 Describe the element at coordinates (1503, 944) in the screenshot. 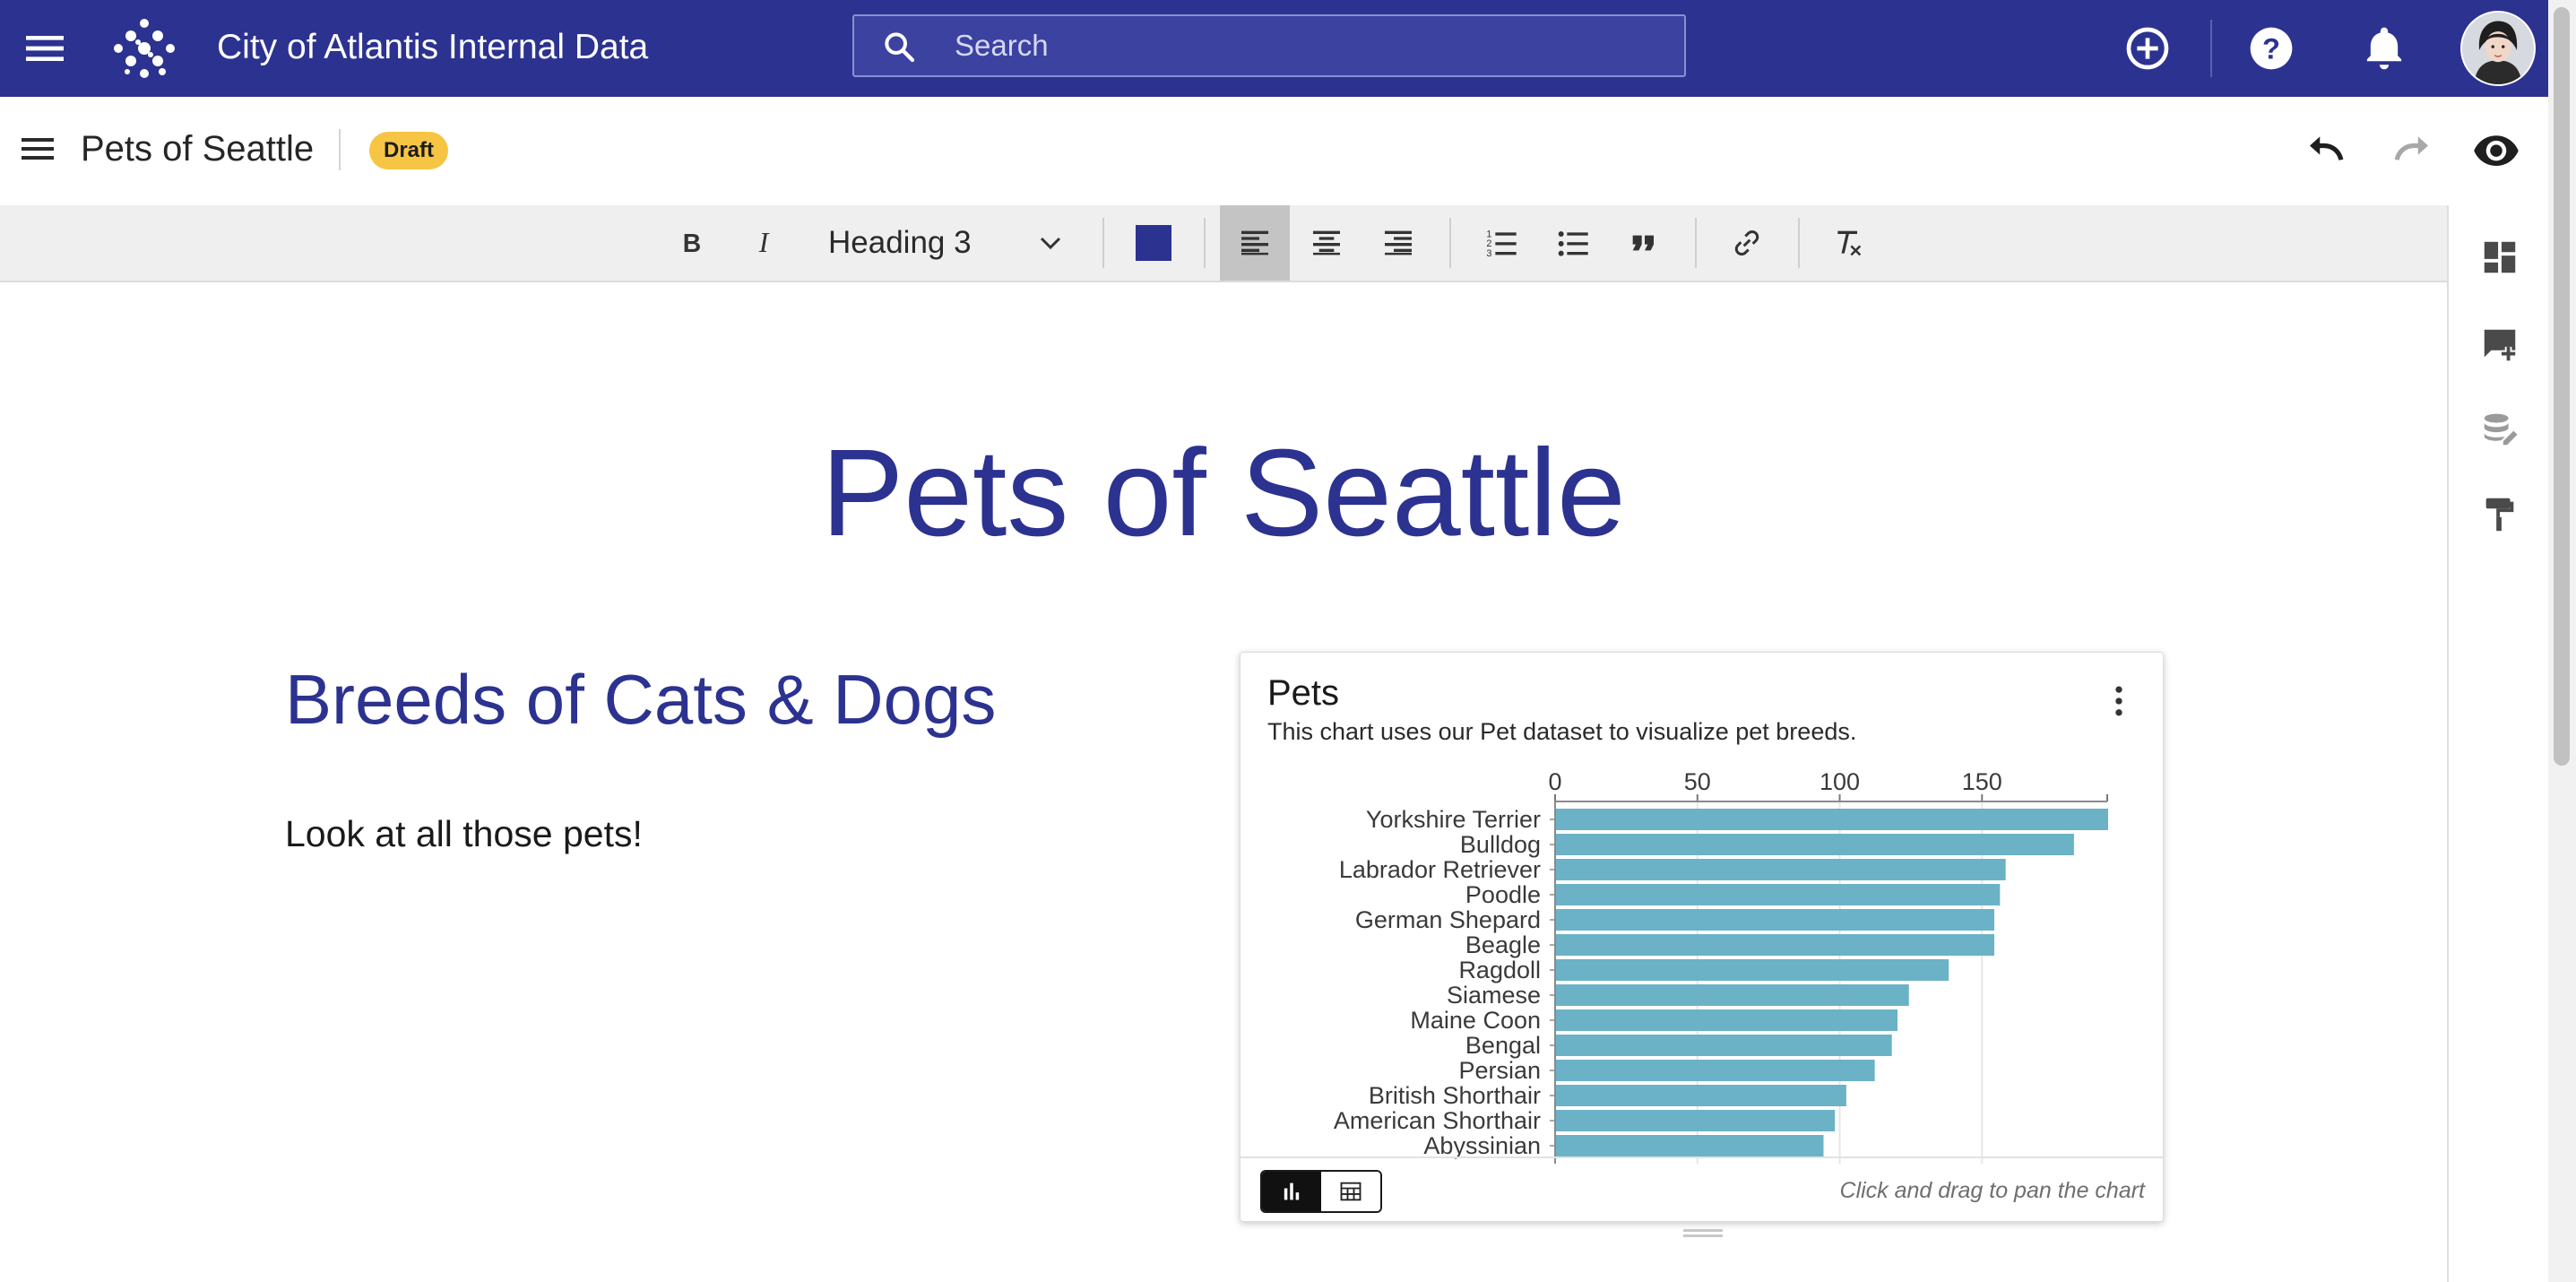

I see `y-axis-category-label: Beagle` at that location.